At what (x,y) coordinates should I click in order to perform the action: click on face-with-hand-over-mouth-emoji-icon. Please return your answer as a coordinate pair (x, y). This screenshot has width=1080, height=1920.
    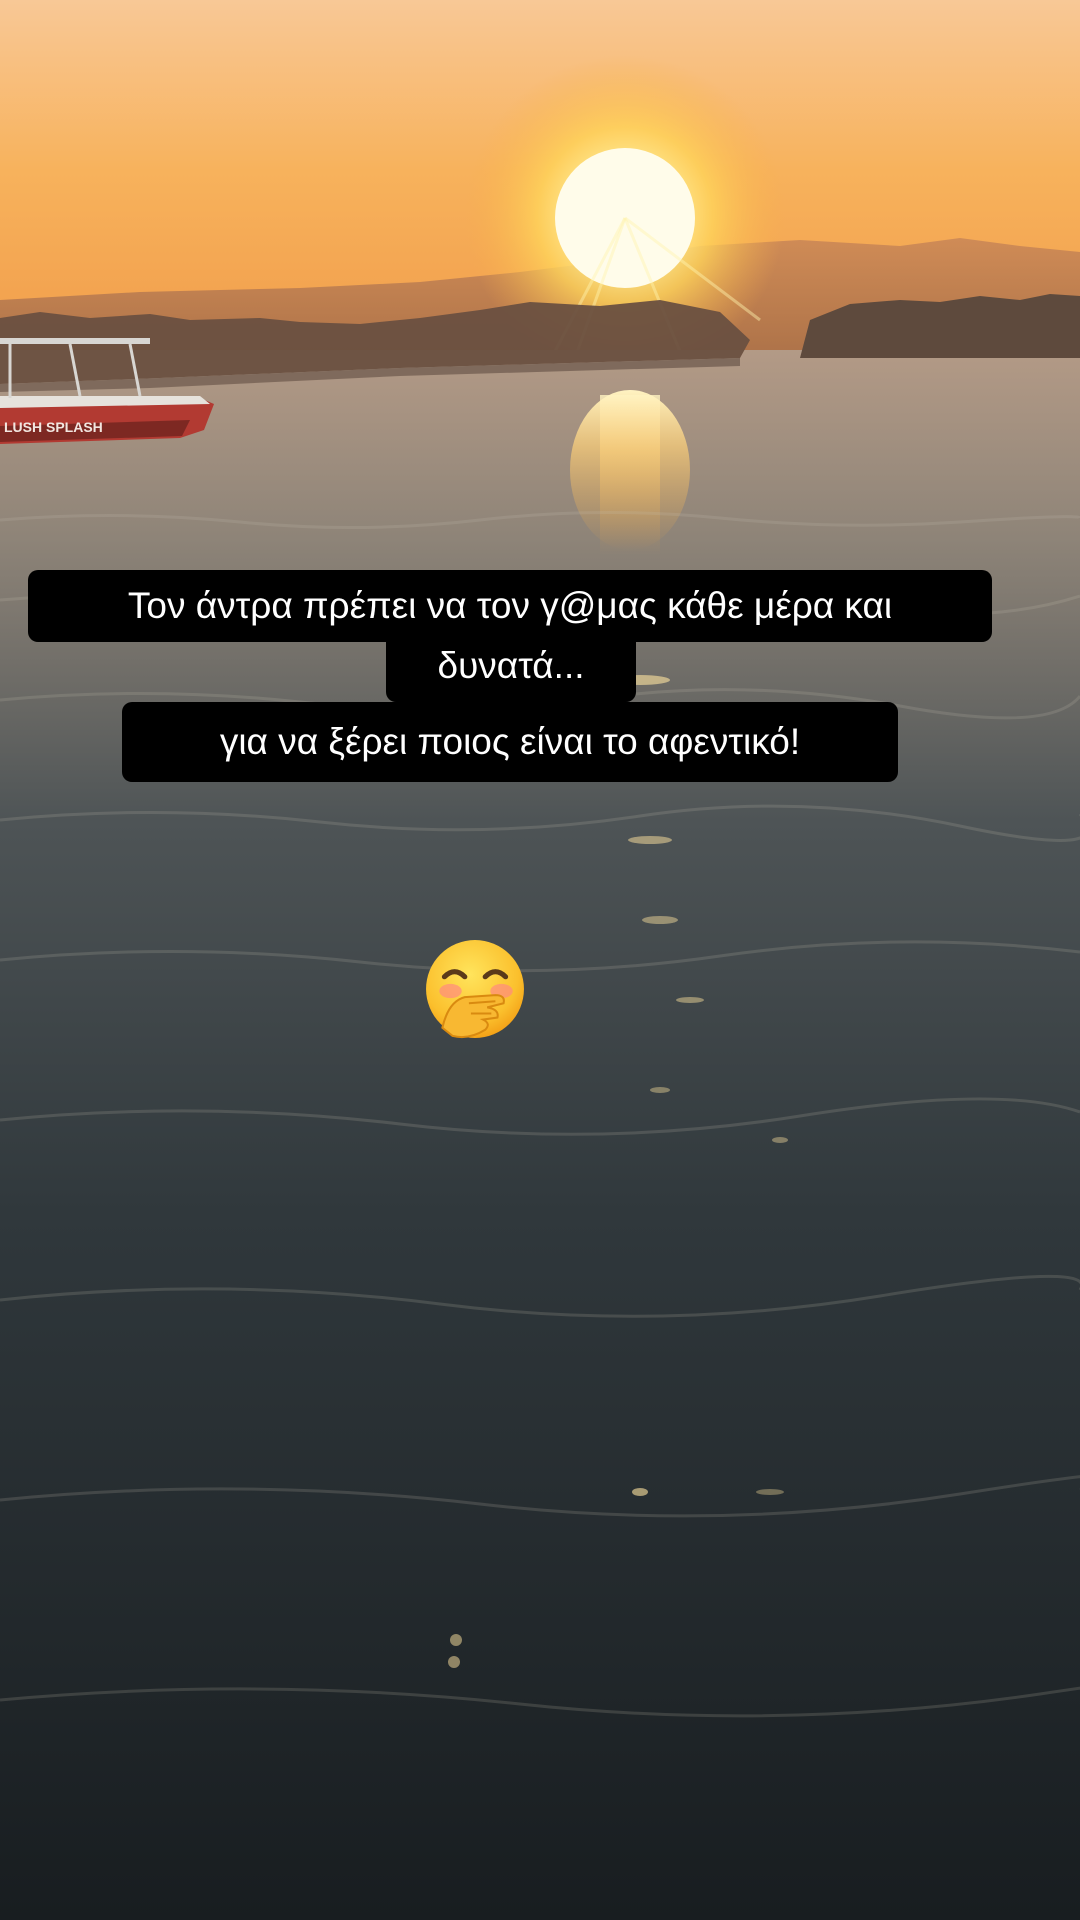
    Looking at the image, I should click on (475, 989).